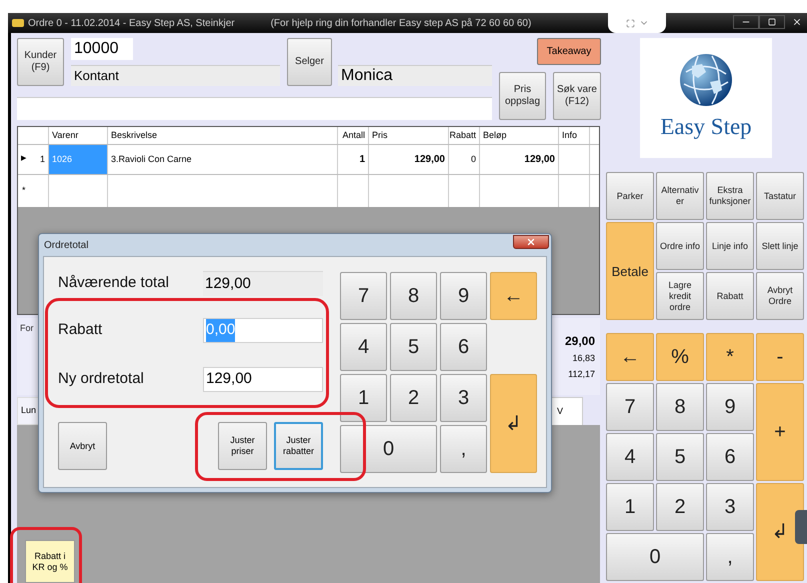  Describe the element at coordinates (353, 135) in the screenshot. I see `column-header: Antall` at that location.